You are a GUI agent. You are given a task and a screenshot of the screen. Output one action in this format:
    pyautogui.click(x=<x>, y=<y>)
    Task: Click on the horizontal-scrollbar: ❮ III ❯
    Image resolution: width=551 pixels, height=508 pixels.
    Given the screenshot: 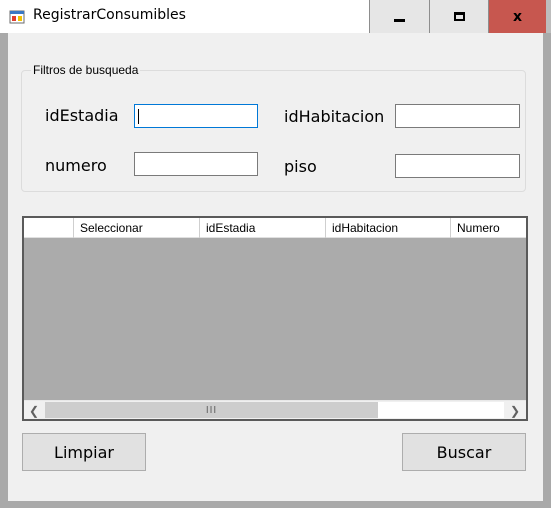 What is the action you would take?
    pyautogui.click(x=275, y=409)
    